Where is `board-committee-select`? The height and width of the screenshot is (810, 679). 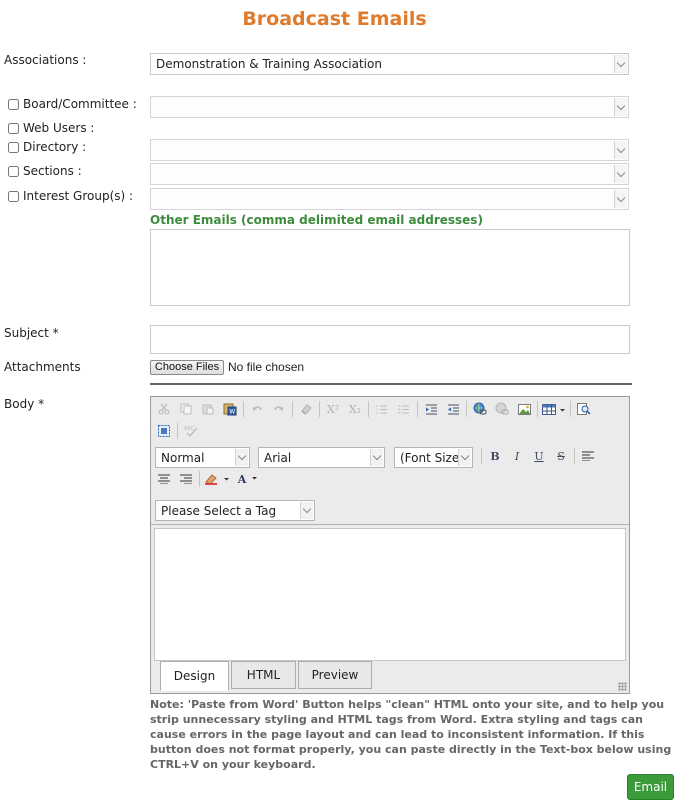 board-committee-select is located at coordinates (389, 107).